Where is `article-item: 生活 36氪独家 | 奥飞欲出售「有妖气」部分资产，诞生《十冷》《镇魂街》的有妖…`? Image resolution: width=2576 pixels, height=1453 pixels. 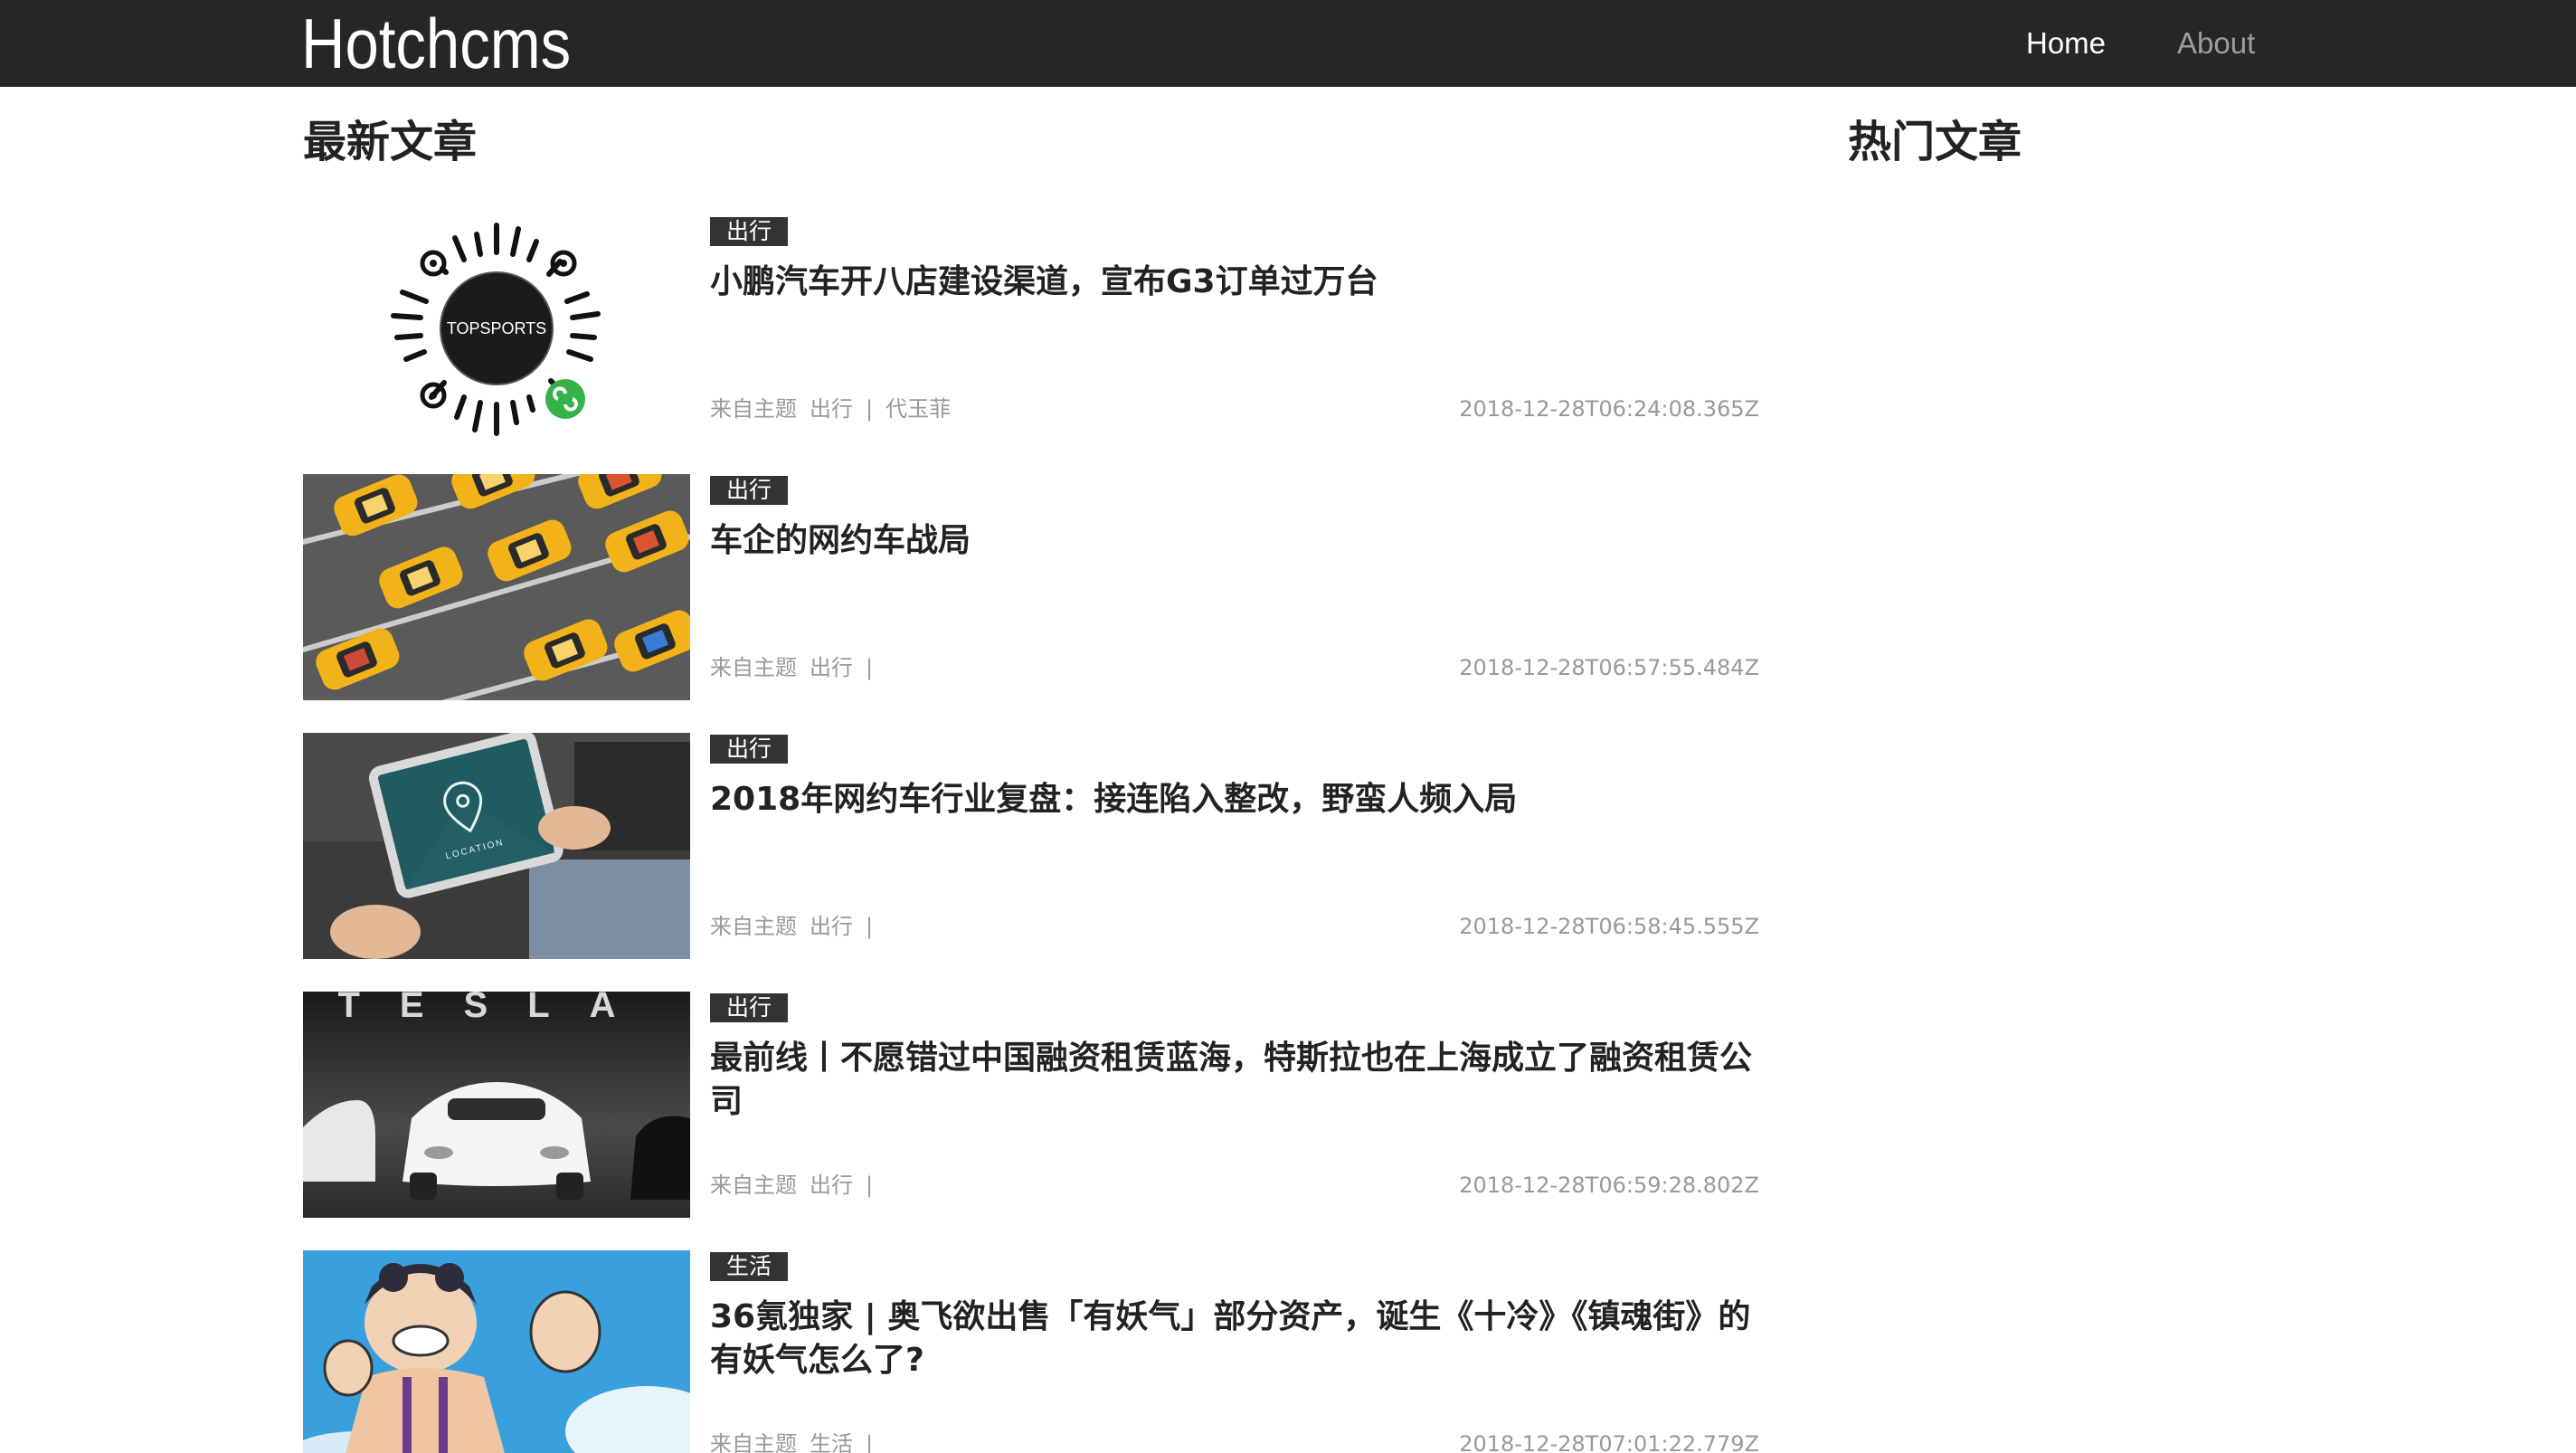
article-item: 生活 36氪独家 | 奥飞欲出售「有妖气」部分资产，诞生《十冷》《镇魂街》的有妖… is located at coordinates (1031, 1351).